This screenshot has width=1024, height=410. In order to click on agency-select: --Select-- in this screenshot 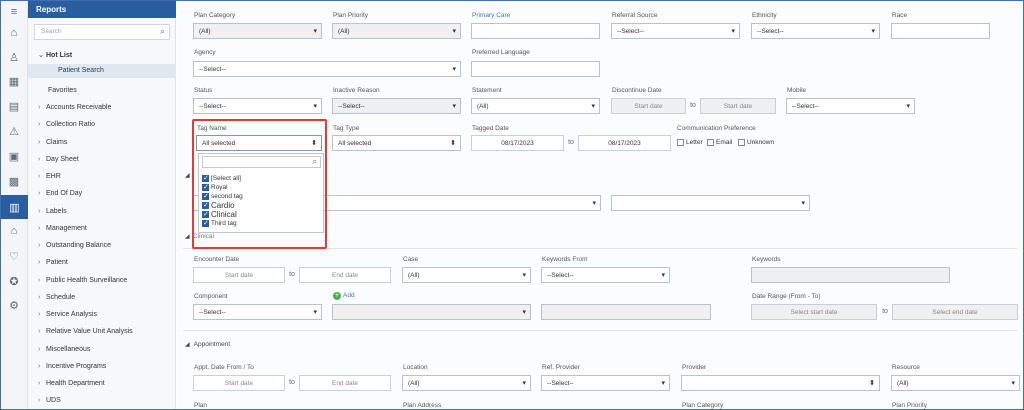, I will do `click(327, 69)`.